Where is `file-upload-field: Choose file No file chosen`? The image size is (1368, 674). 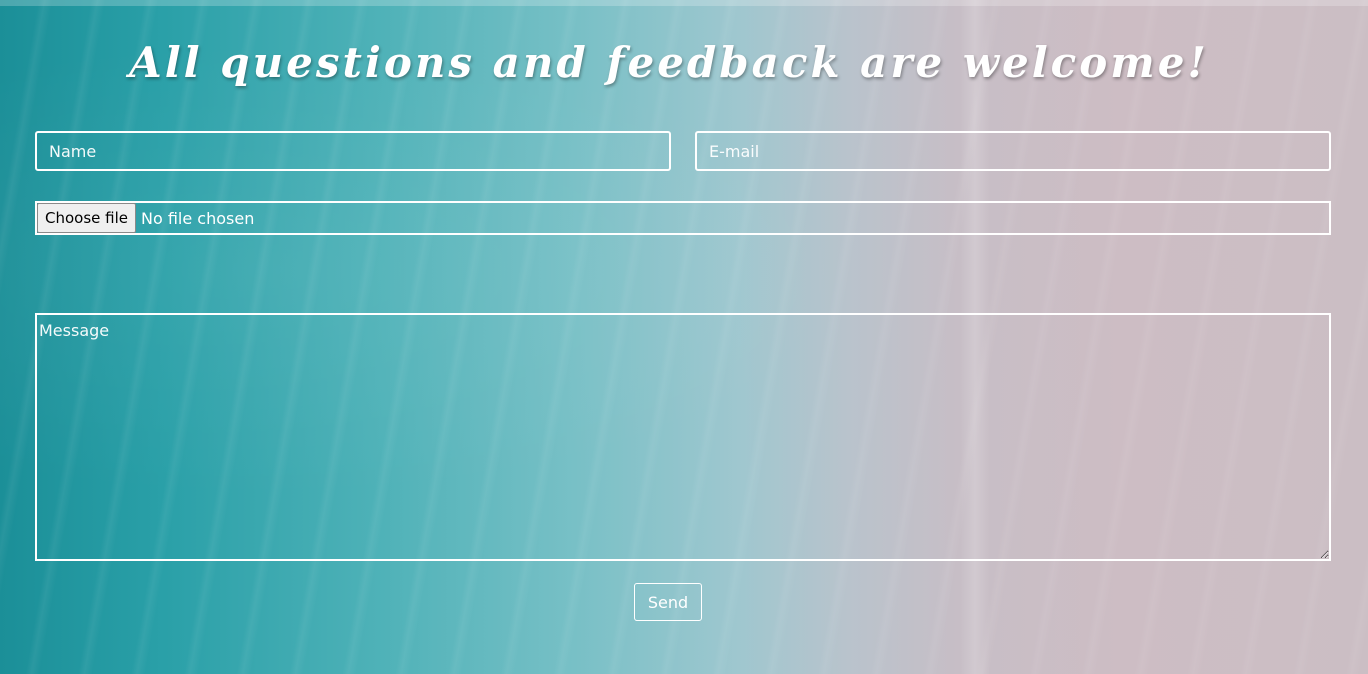 file-upload-field: Choose file No file chosen is located at coordinates (683, 218).